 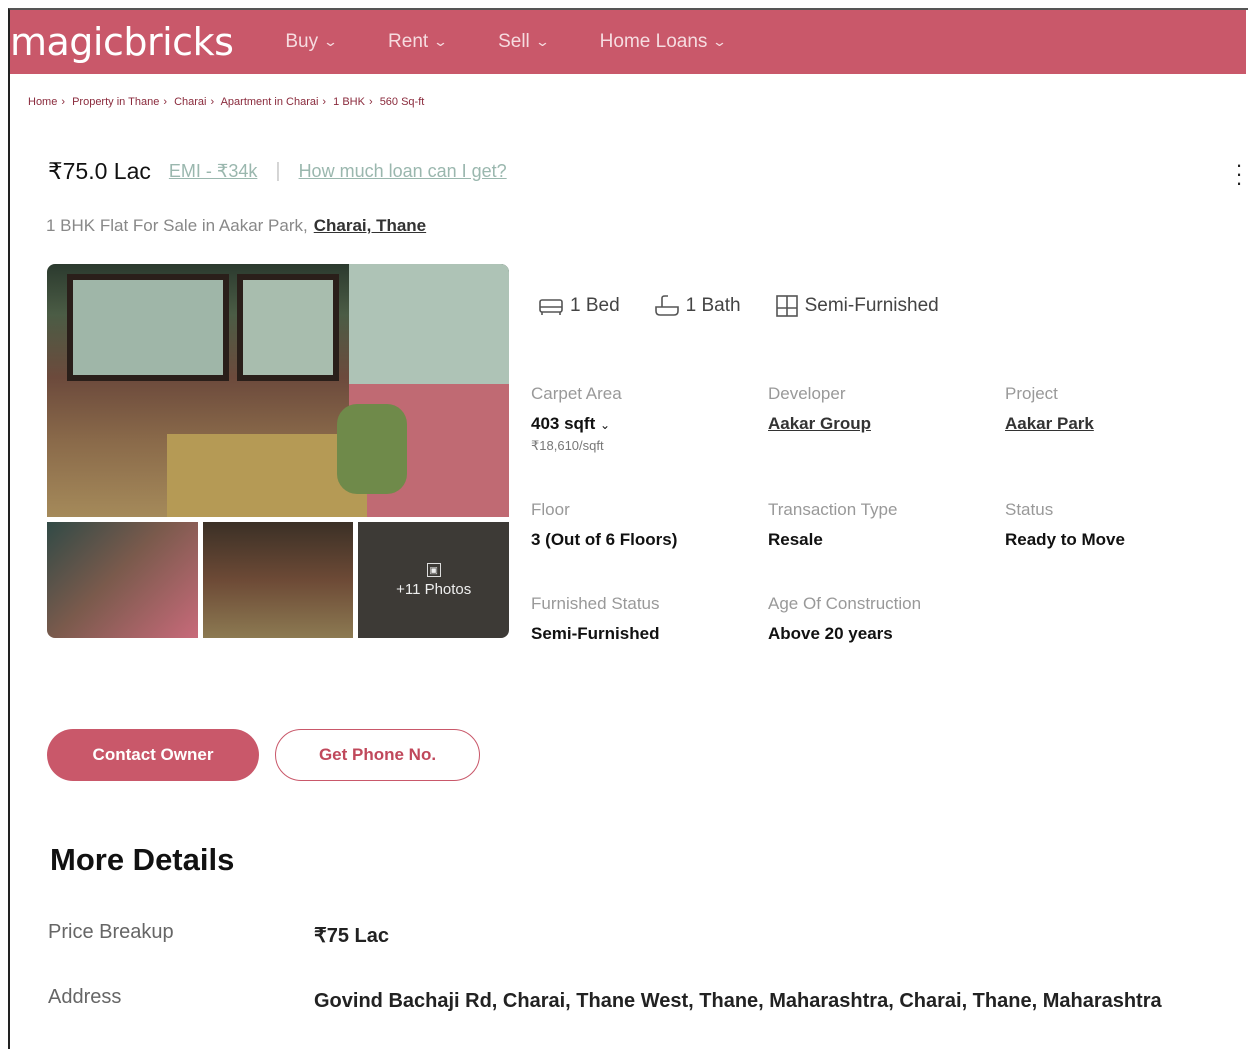 What do you see at coordinates (514, 41) in the screenshot?
I see `nav-sell-label: Sell` at bounding box center [514, 41].